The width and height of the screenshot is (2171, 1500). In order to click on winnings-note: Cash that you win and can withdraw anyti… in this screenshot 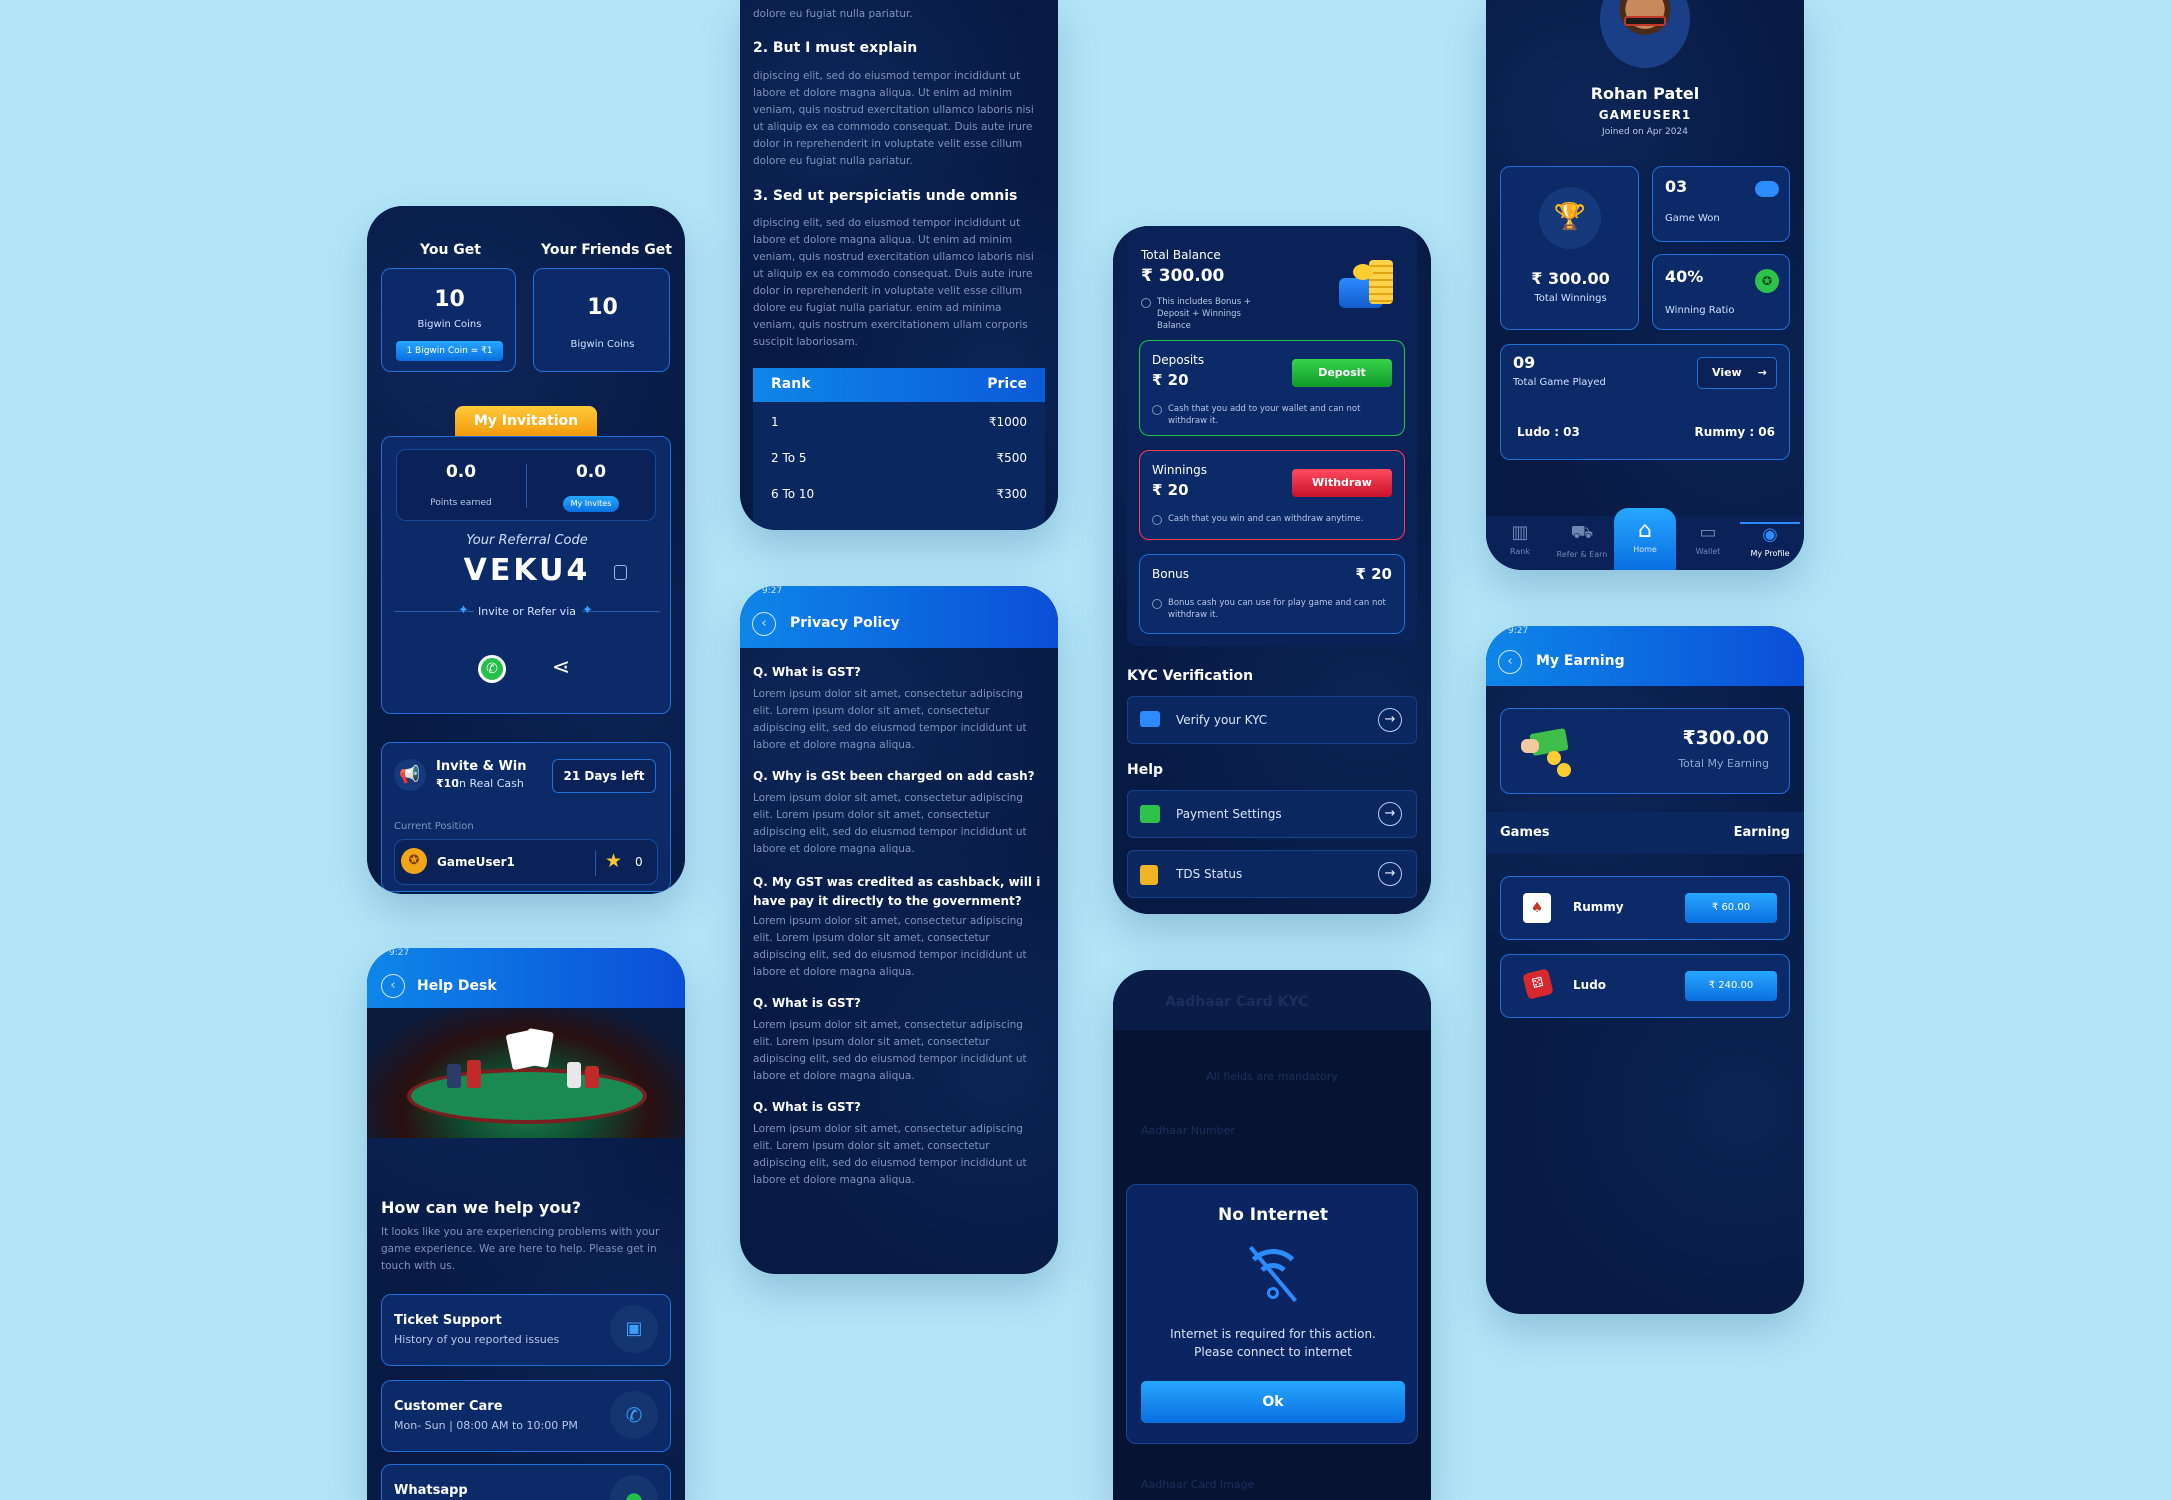, I will do `click(1266, 519)`.